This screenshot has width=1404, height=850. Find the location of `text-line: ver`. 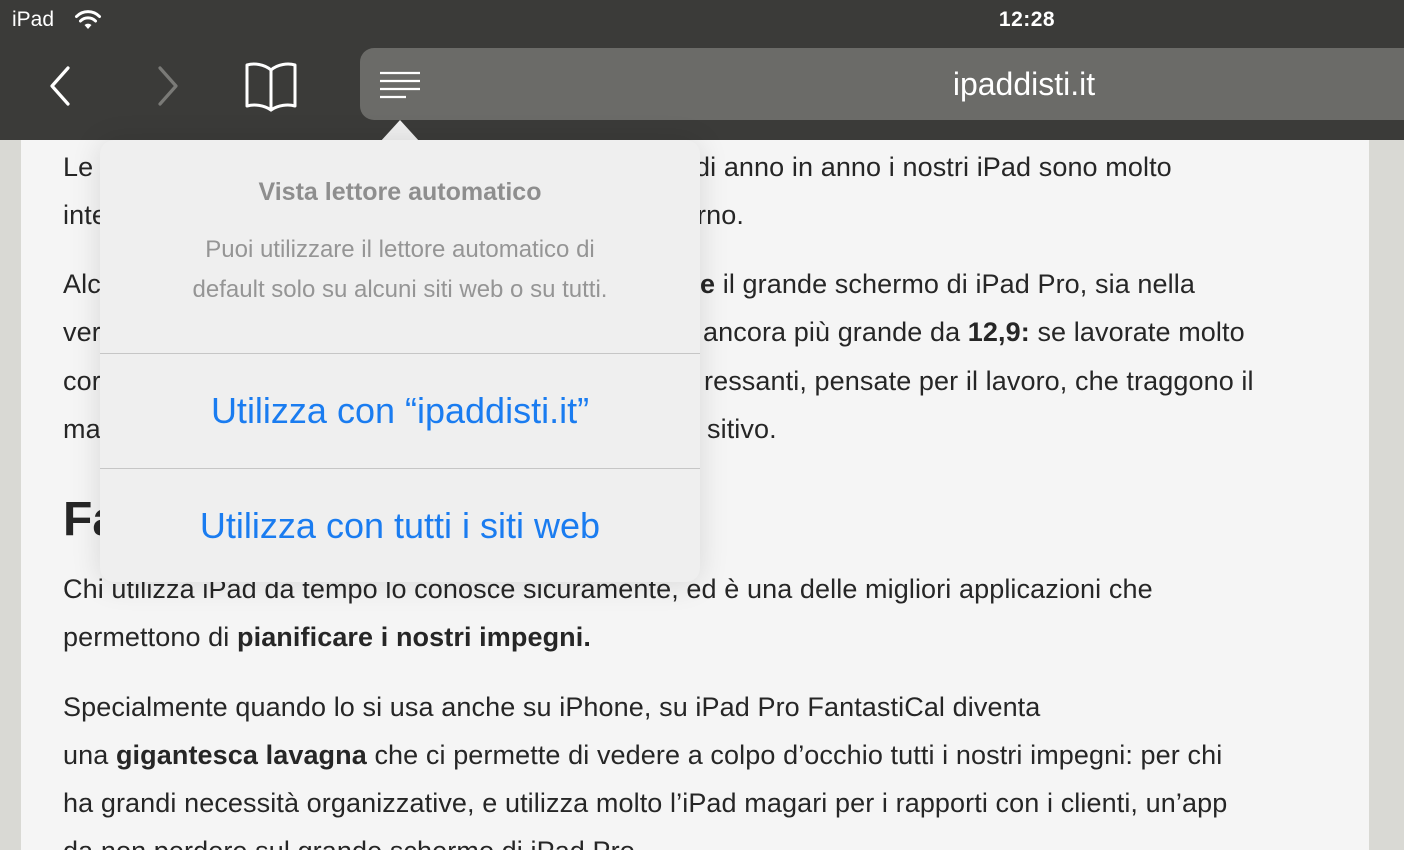

text-line: ver is located at coordinates (82, 332).